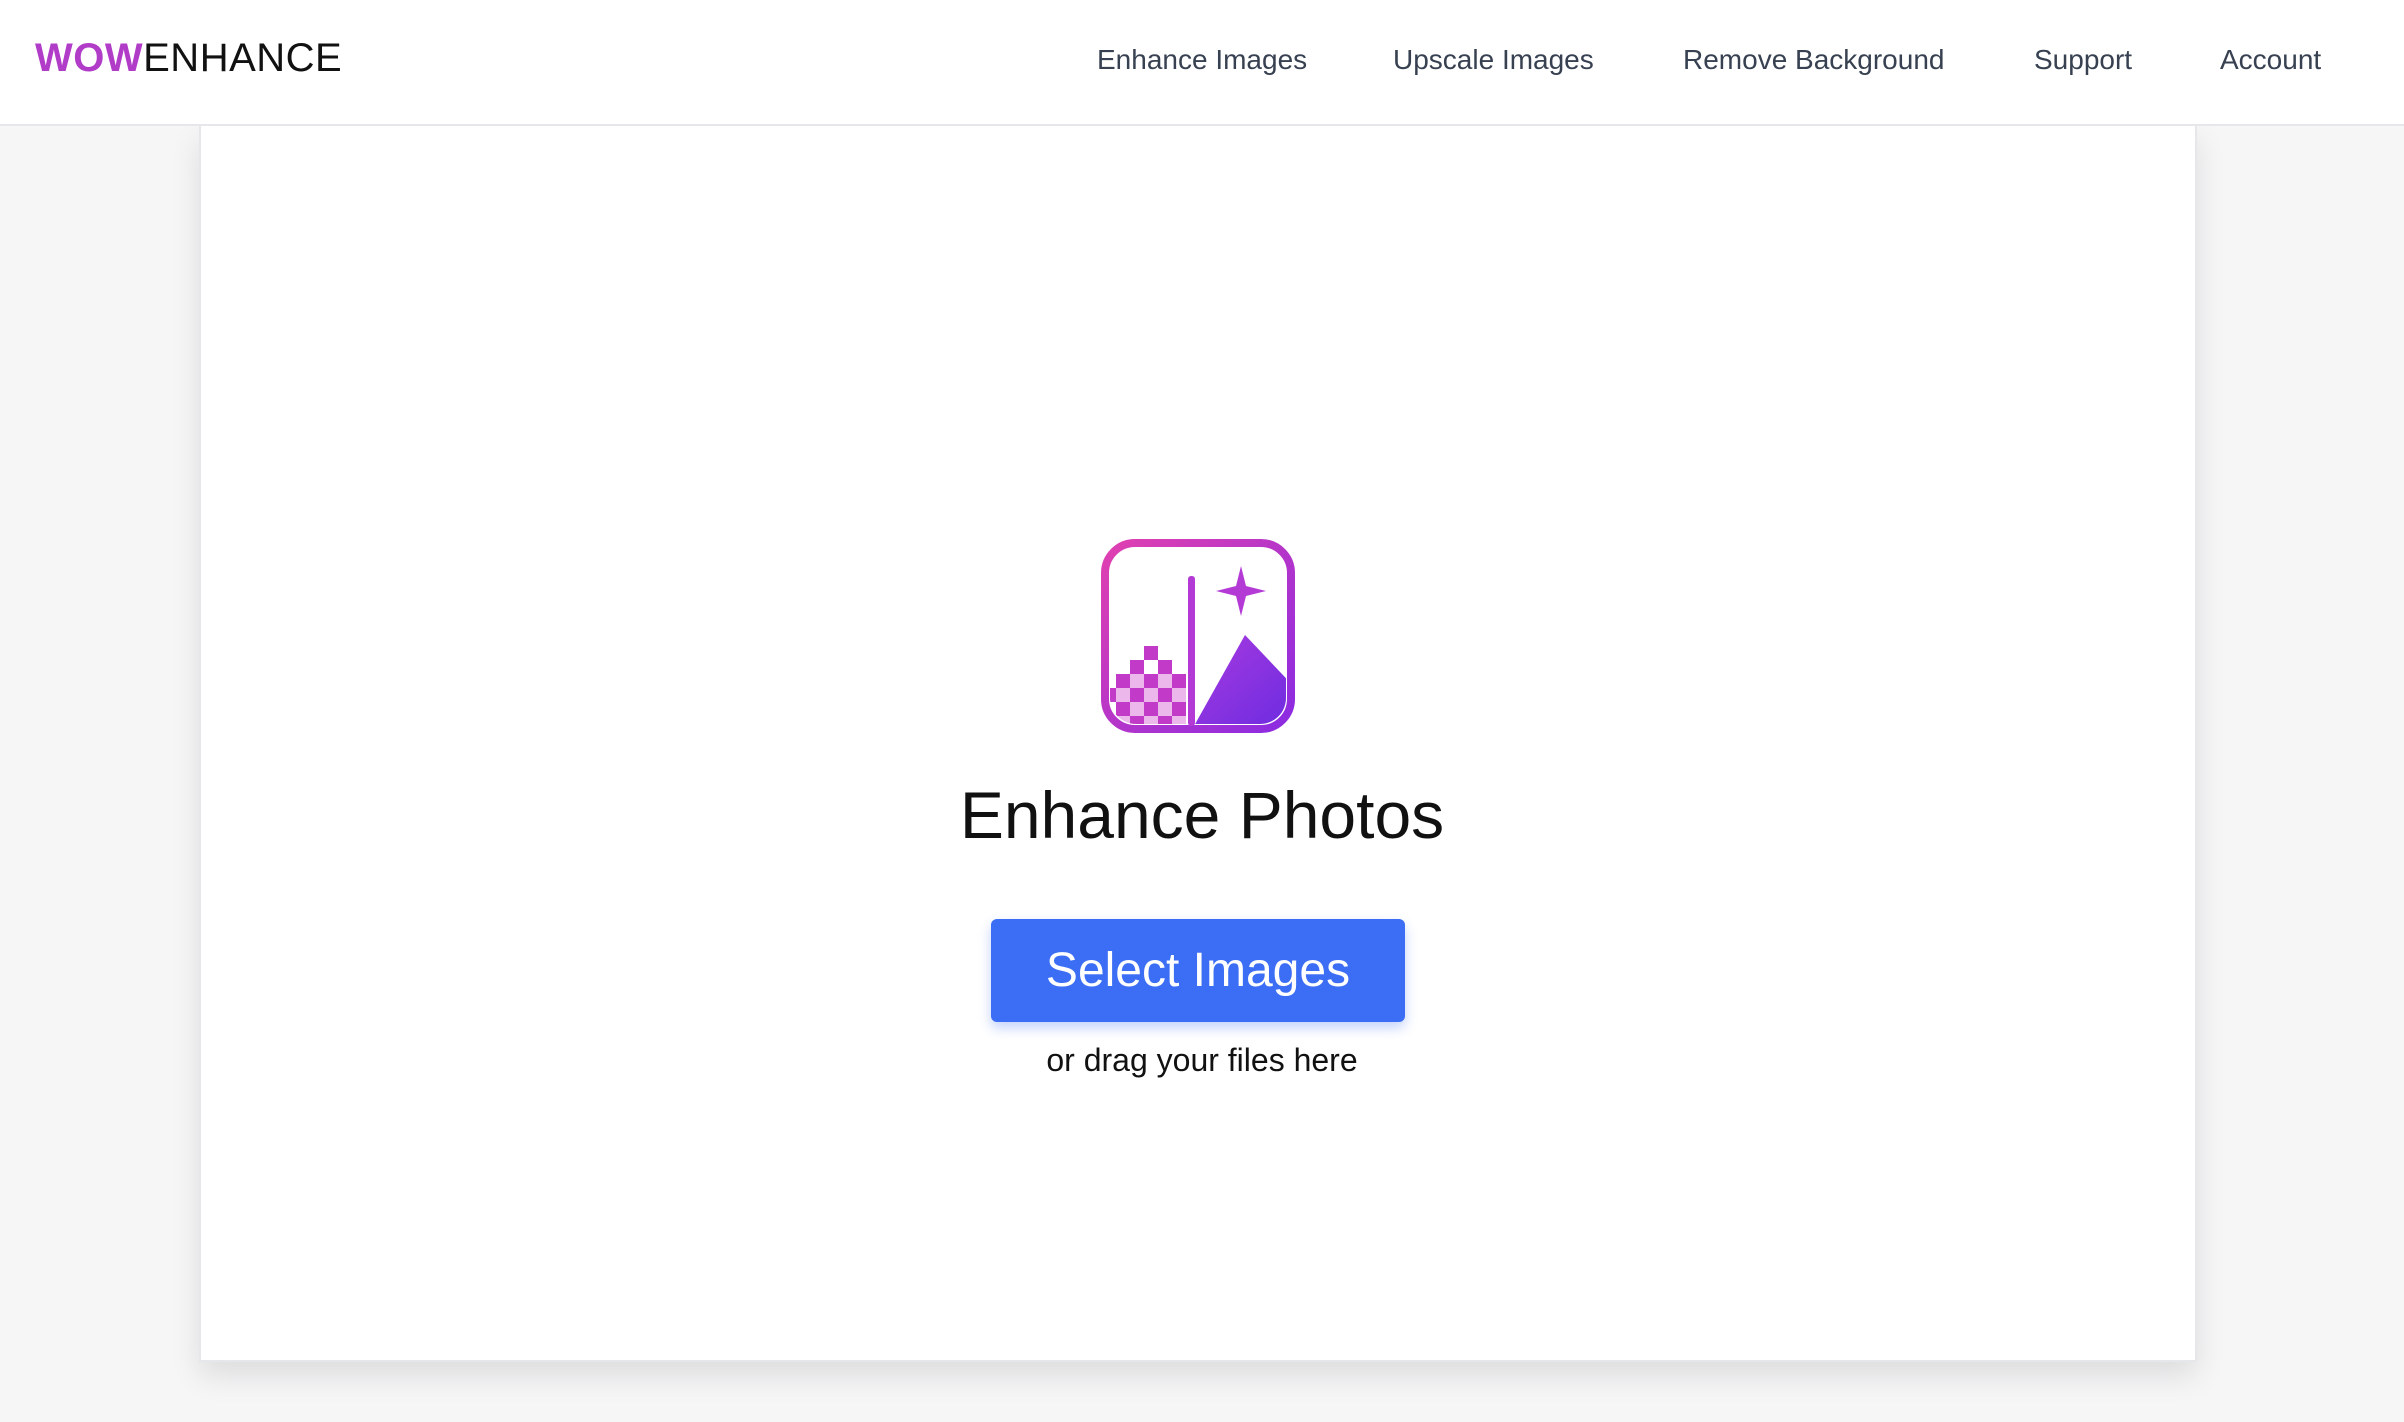  Describe the element at coordinates (2083, 60) in the screenshot. I see `nav-support: Support` at that location.